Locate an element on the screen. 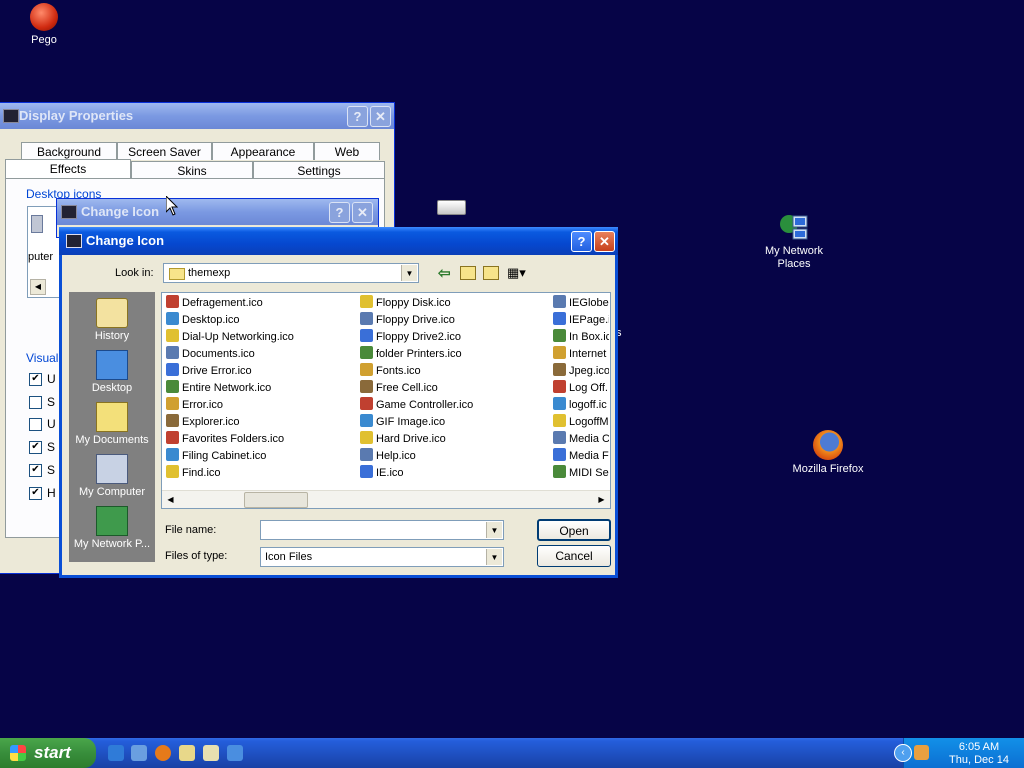  change-icon-inactive-titlebar: Change Icon ? ✕ is located at coordinates (217, 212).